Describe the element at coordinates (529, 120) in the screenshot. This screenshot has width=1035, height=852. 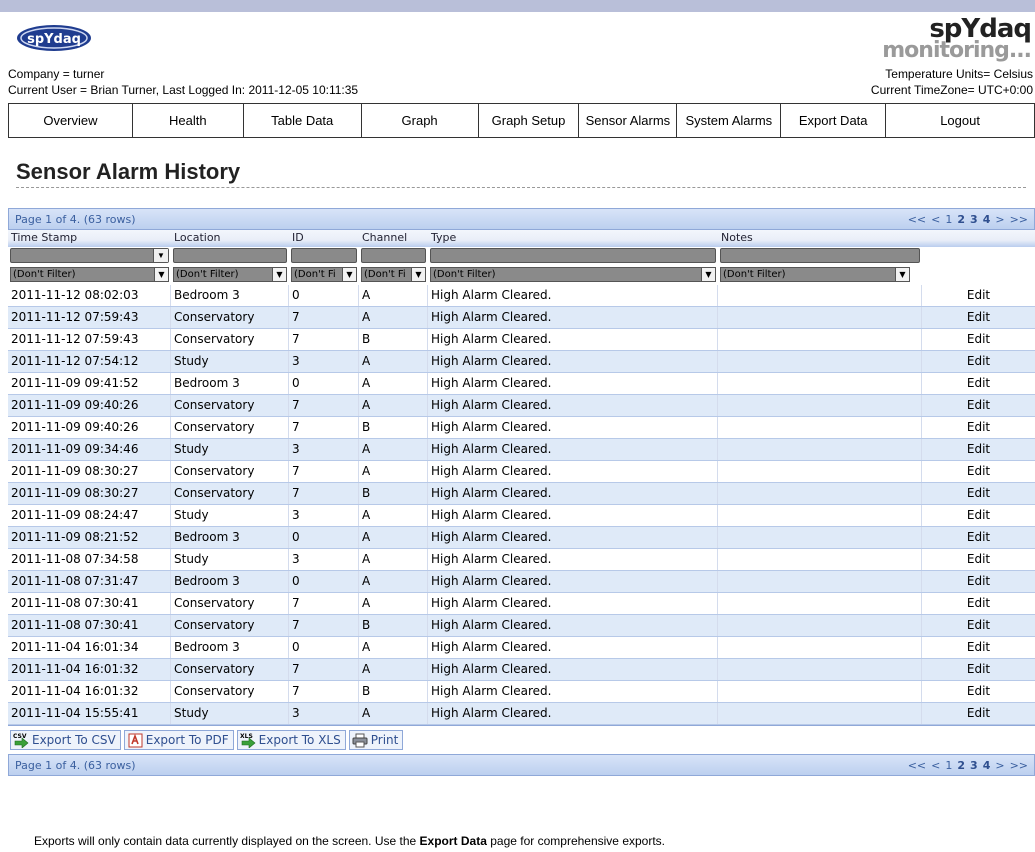
I see `nav-graph-setup: Graph Setup` at that location.